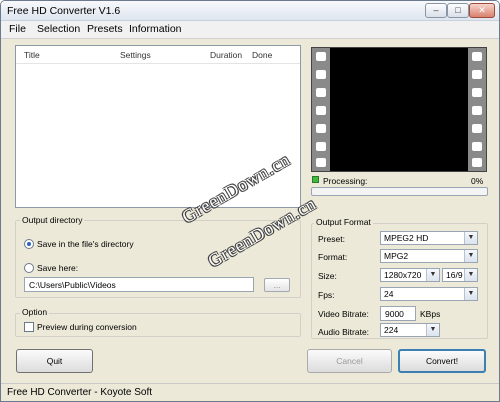 This screenshot has height=402, width=500. Describe the element at coordinates (315, 179) in the screenshot. I see `status-led-icon` at that location.